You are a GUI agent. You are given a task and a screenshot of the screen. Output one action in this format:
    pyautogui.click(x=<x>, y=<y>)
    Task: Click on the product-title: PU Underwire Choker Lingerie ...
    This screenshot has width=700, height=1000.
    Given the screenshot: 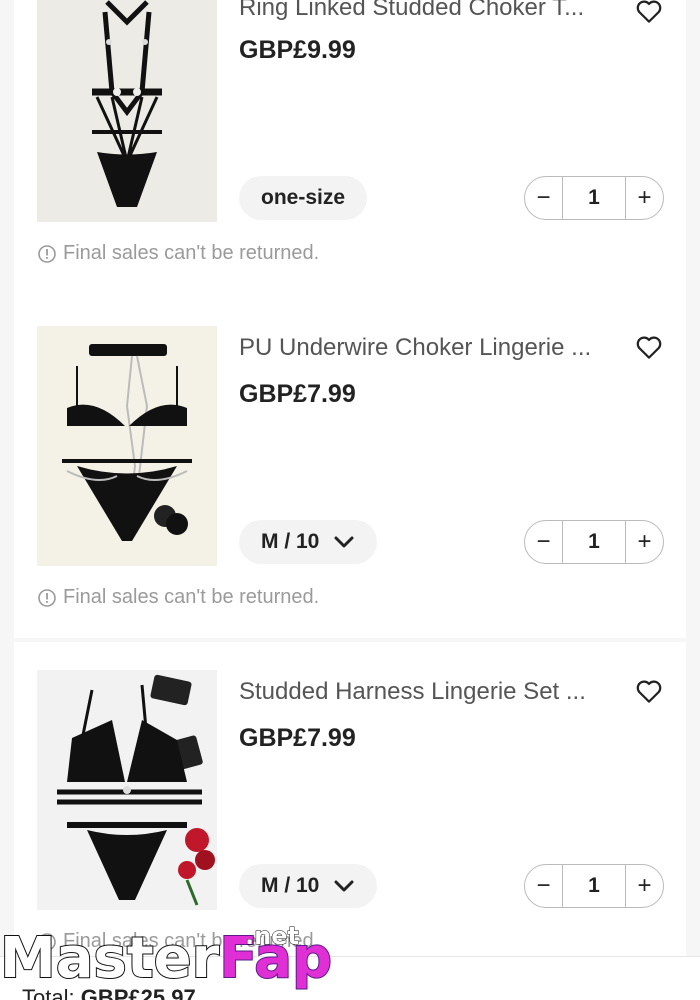 What is the action you would take?
    pyautogui.click(x=419, y=348)
    